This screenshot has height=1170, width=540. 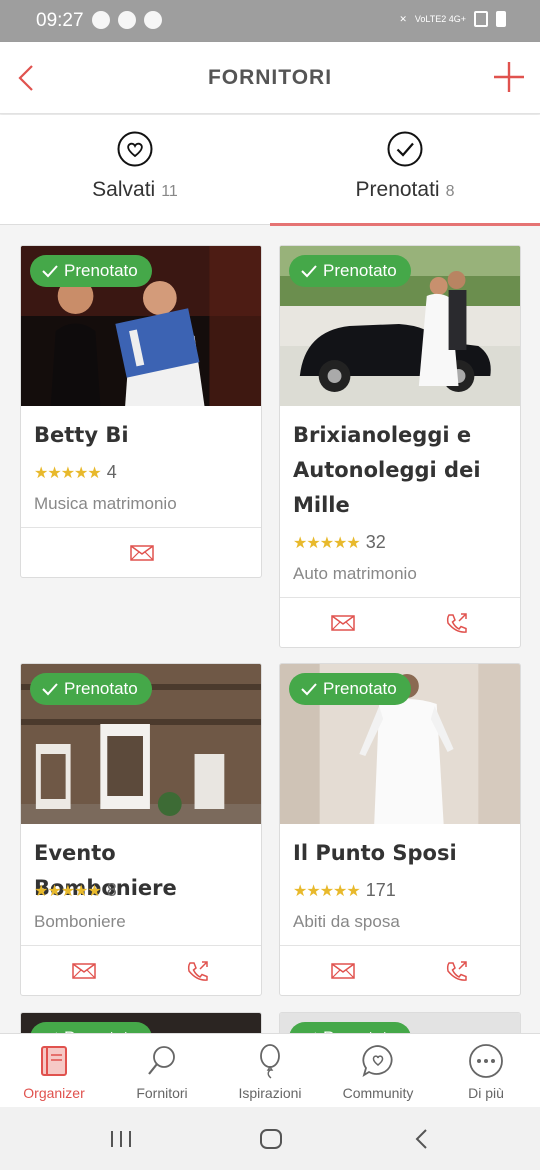 I want to click on nav-organizer-label: Organizer, so click(x=54, y=1093).